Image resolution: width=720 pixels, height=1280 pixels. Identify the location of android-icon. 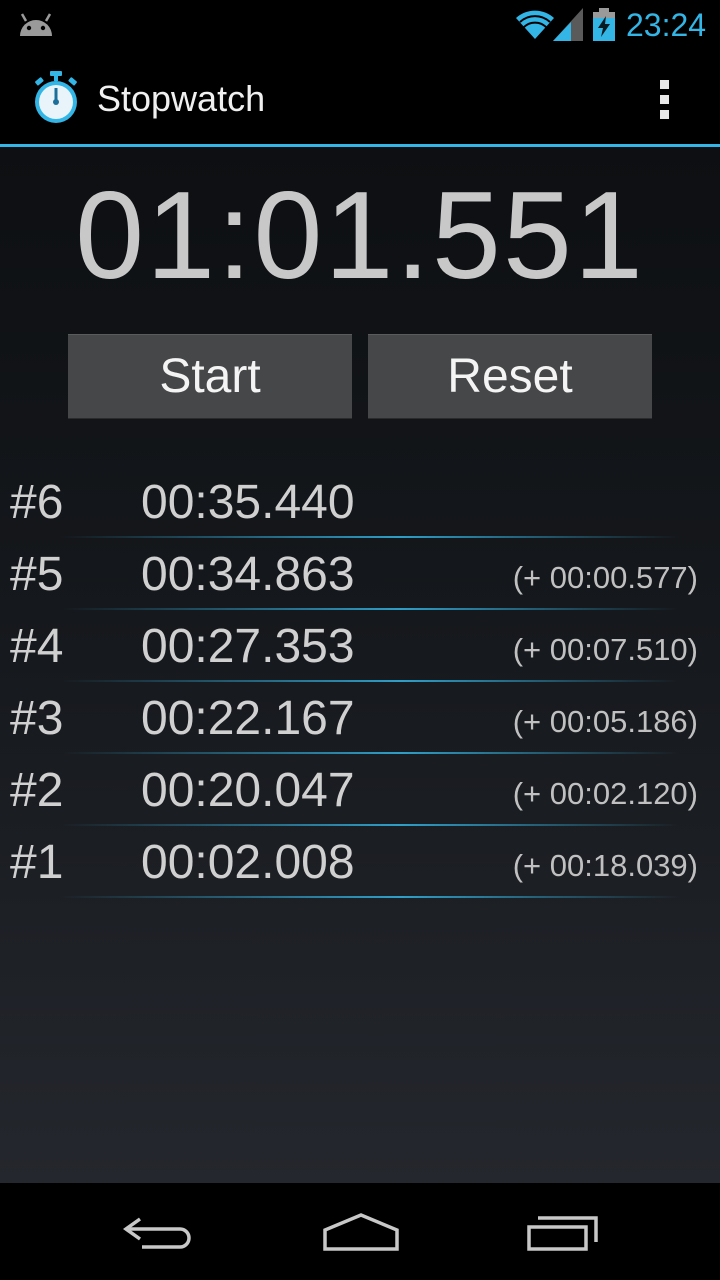
(36, 24).